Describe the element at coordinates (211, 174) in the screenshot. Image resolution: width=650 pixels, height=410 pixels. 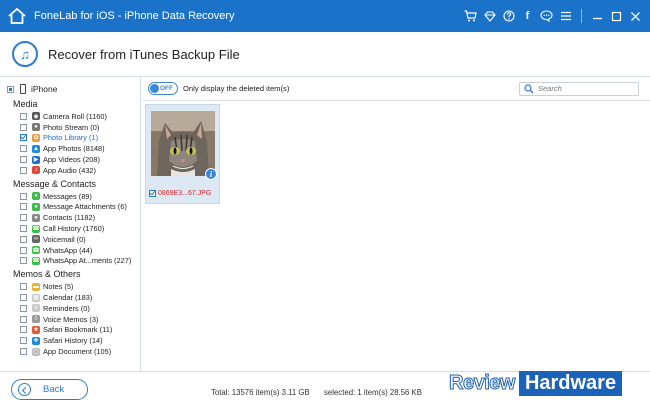
I see `info-icon: i` at that location.